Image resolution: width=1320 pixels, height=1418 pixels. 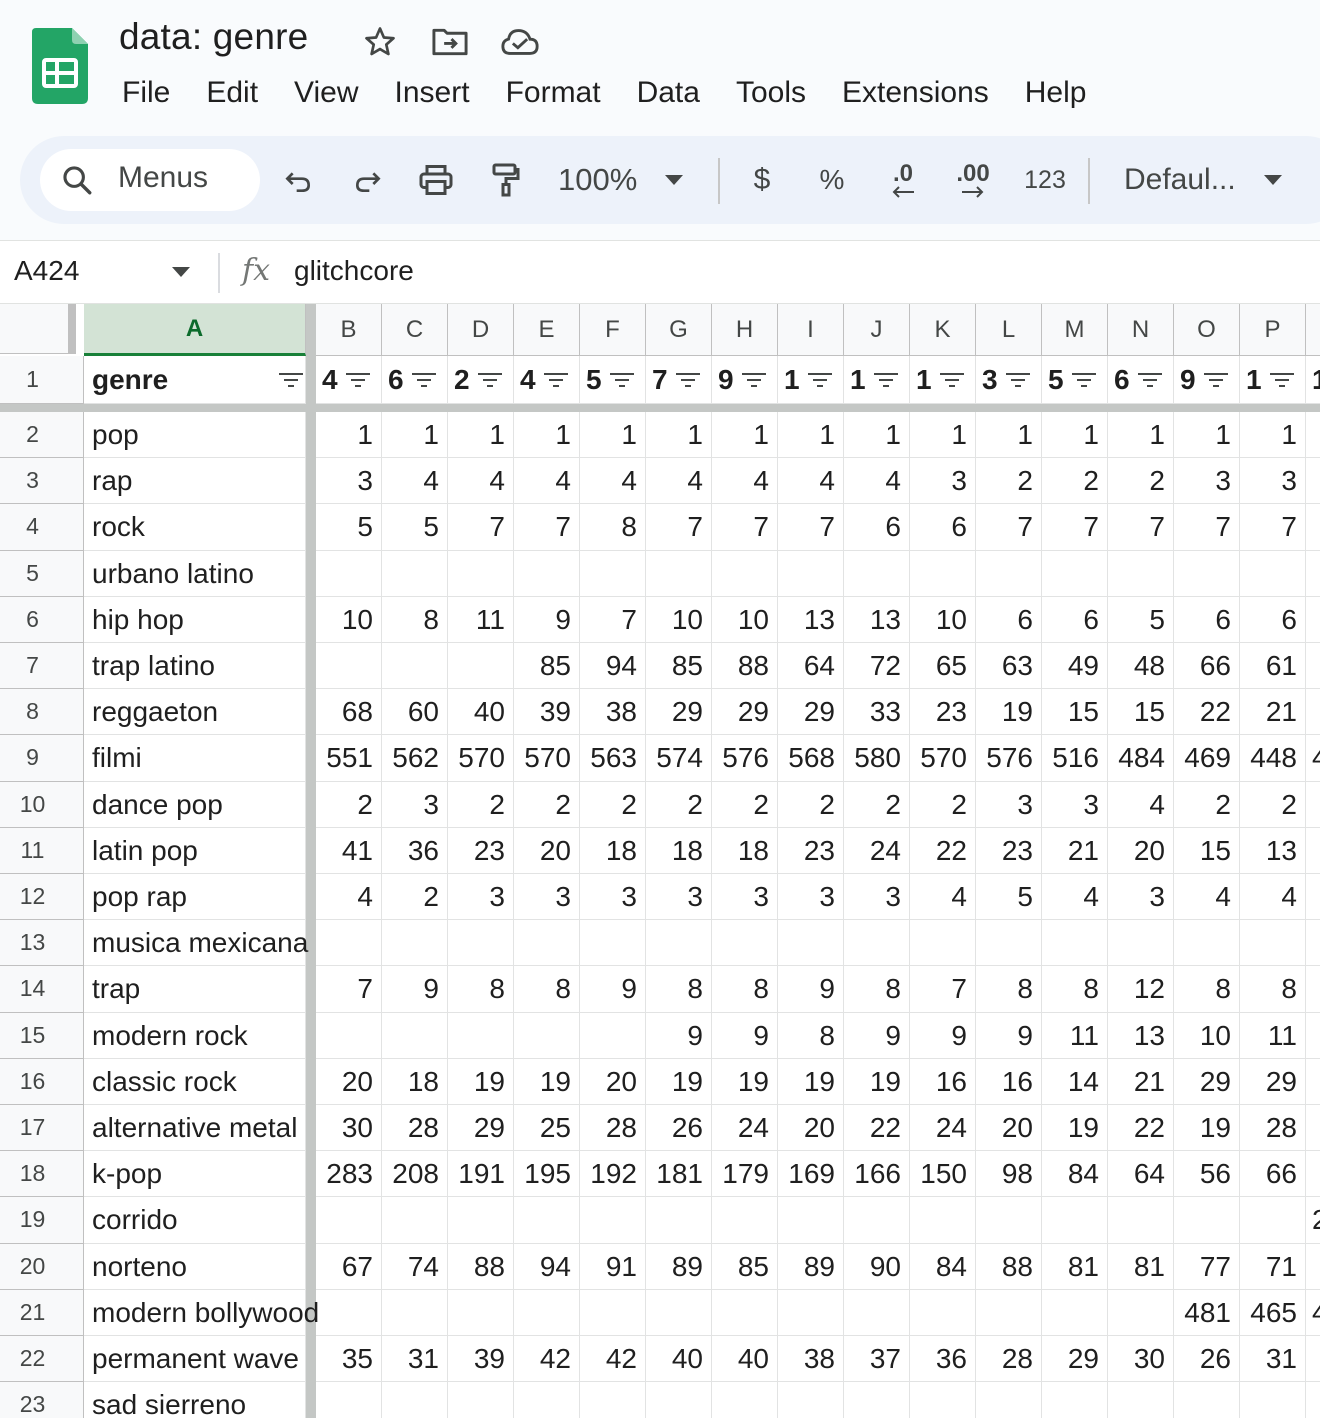 I want to click on cloud-saved-icon, so click(x=520, y=42).